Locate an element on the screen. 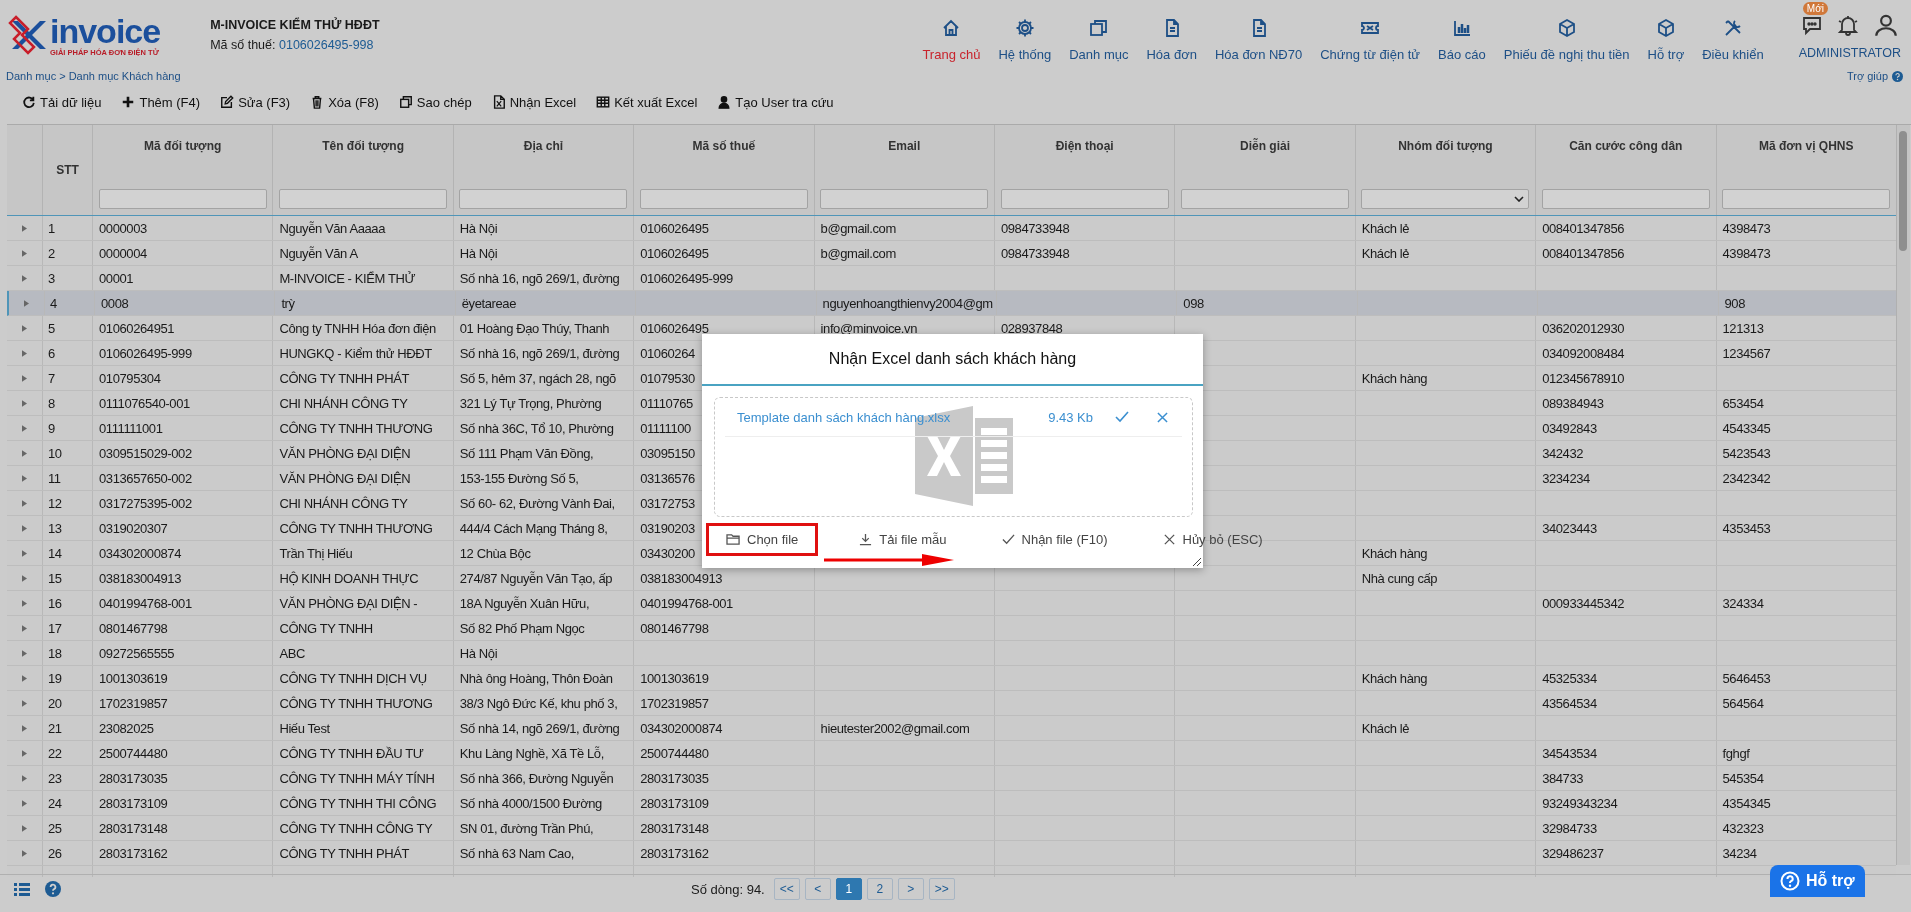 This screenshot has height=912, width=1911. column-header: Căn cước công dân is located at coordinates (1626, 146).